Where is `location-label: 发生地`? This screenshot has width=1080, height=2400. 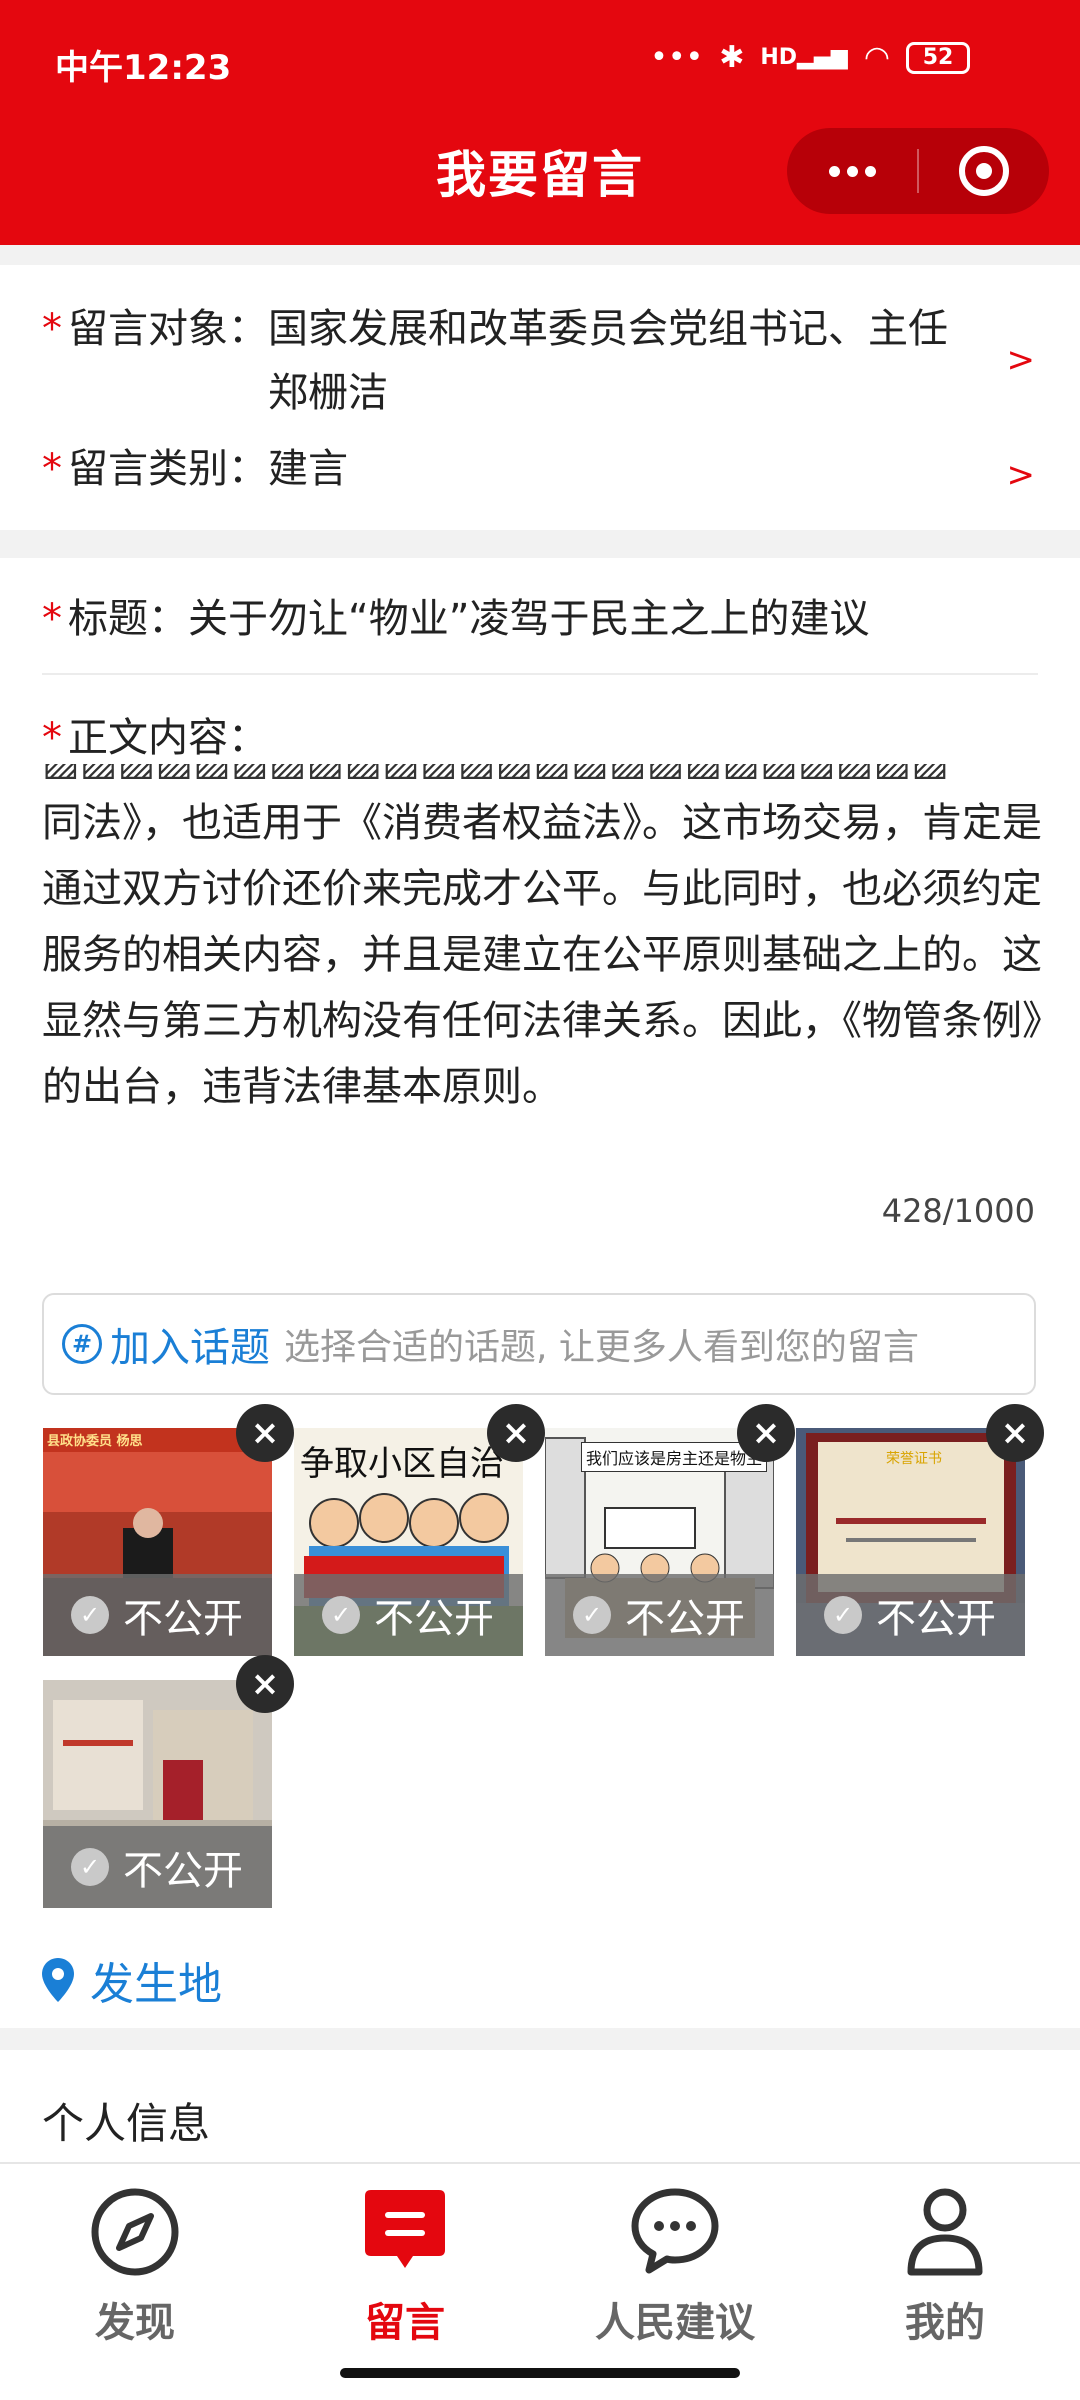
location-label: 发生地 is located at coordinates (156, 1984).